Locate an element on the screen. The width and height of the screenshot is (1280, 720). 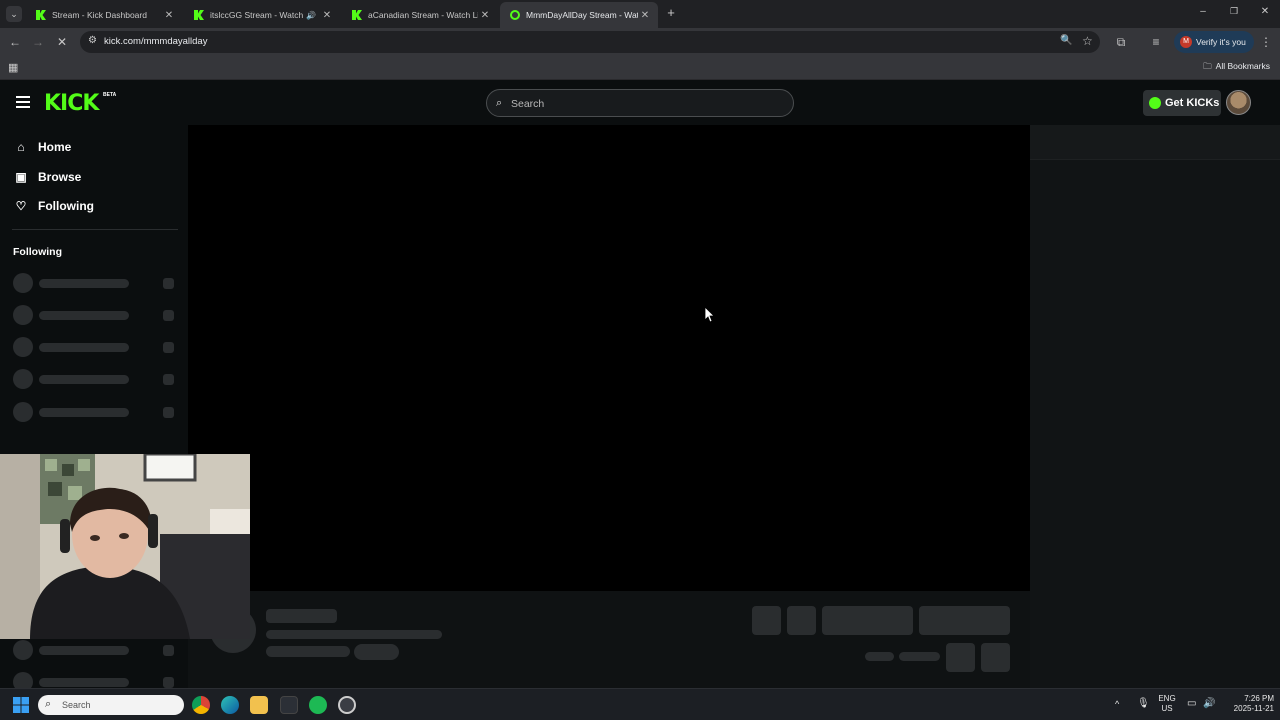
profile-initial-icon: M is located at coordinates (1186, 42).